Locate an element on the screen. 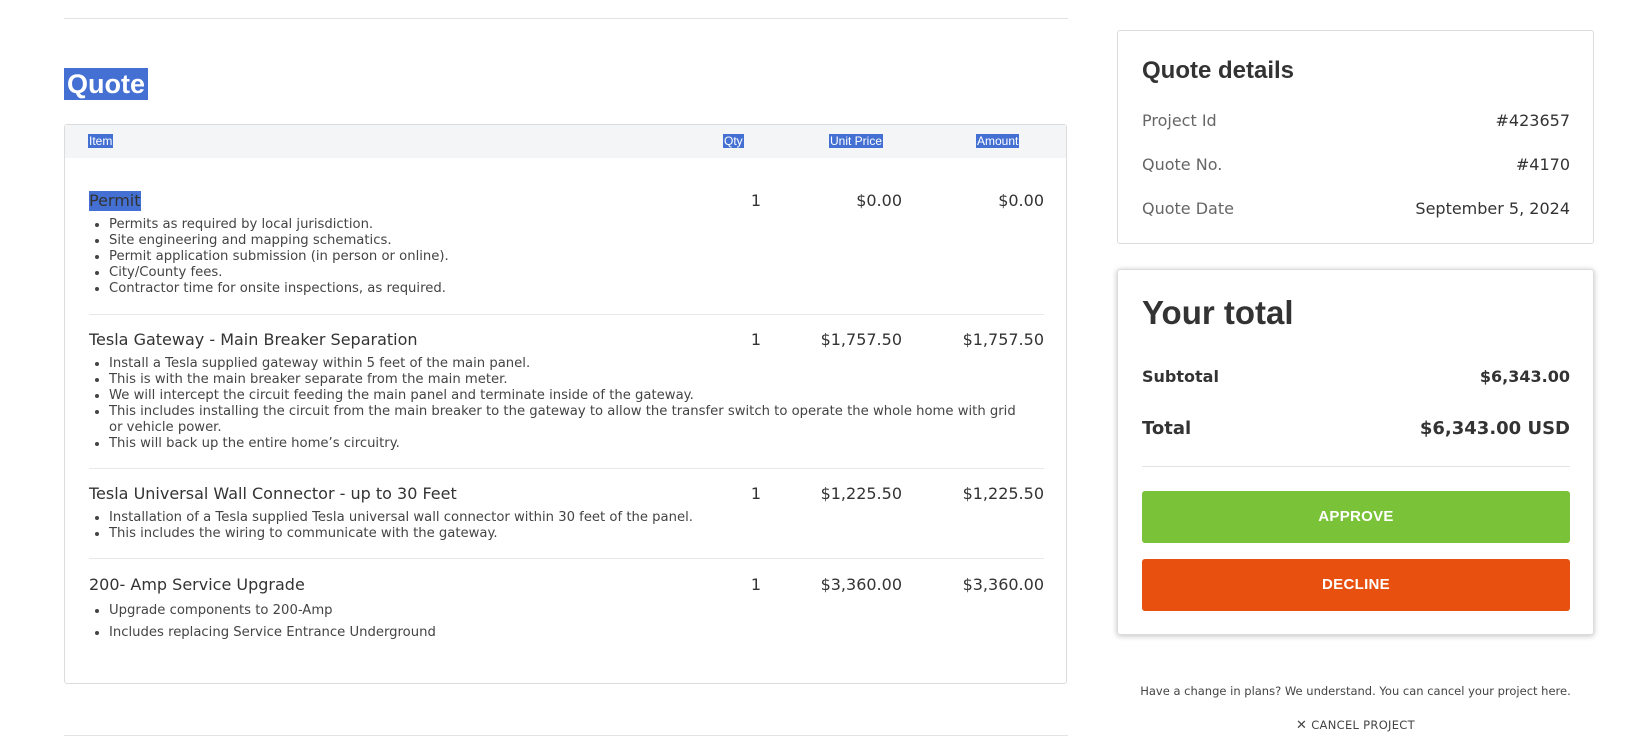 This screenshot has height=751, width=1630. total-label: Total is located at coordinates (1167, 428).